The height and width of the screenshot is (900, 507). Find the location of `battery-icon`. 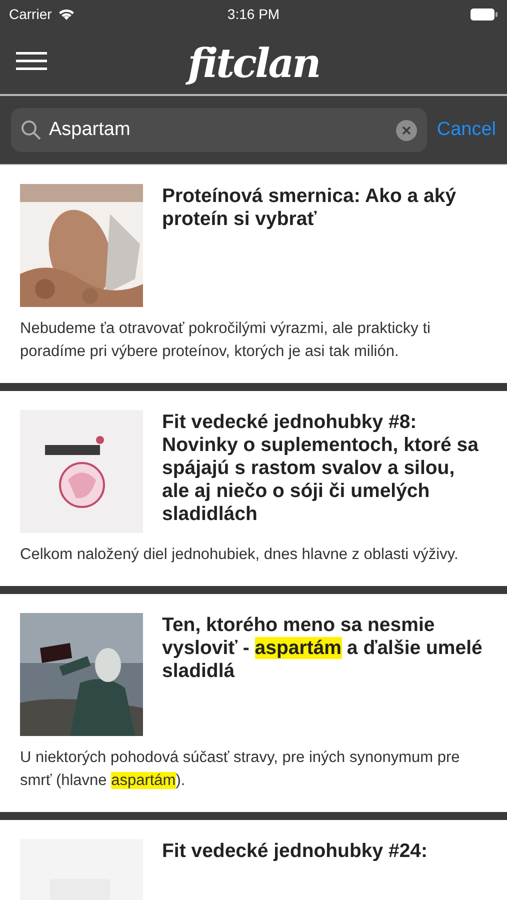

battery-icon is located at coordinates (484, 14).